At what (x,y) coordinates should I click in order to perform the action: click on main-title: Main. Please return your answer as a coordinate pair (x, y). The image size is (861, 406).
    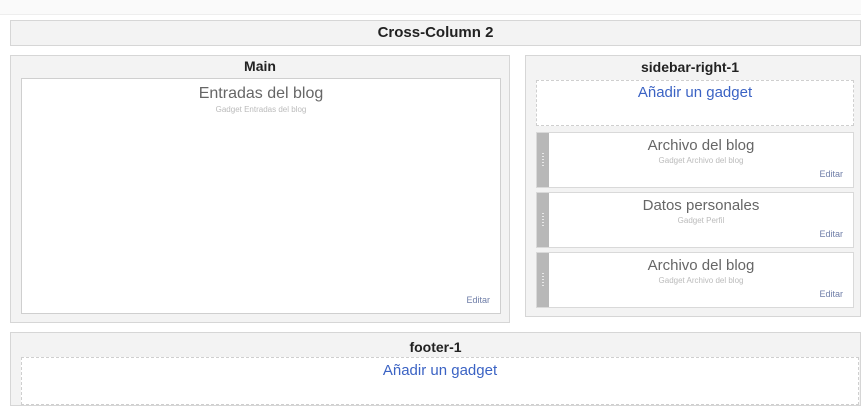
    Looking at the image, I should click on (260, 66).